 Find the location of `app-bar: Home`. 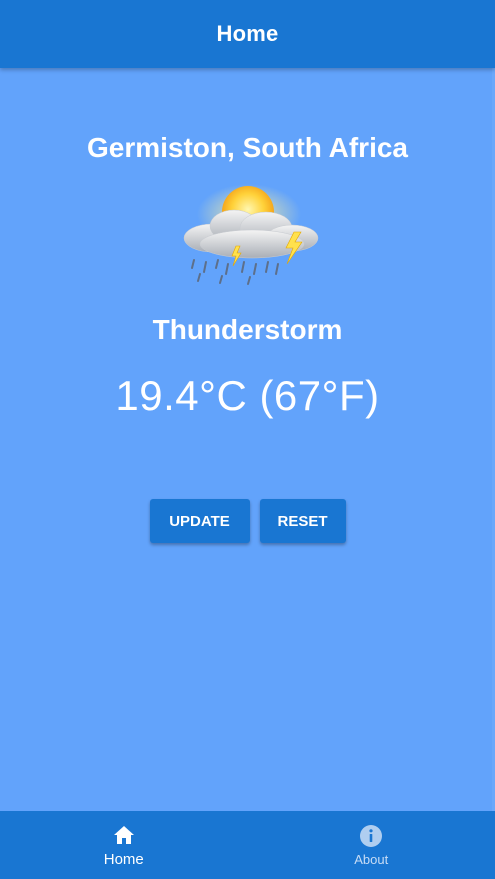

app-bar: Home is located at coordinates (247, 34).